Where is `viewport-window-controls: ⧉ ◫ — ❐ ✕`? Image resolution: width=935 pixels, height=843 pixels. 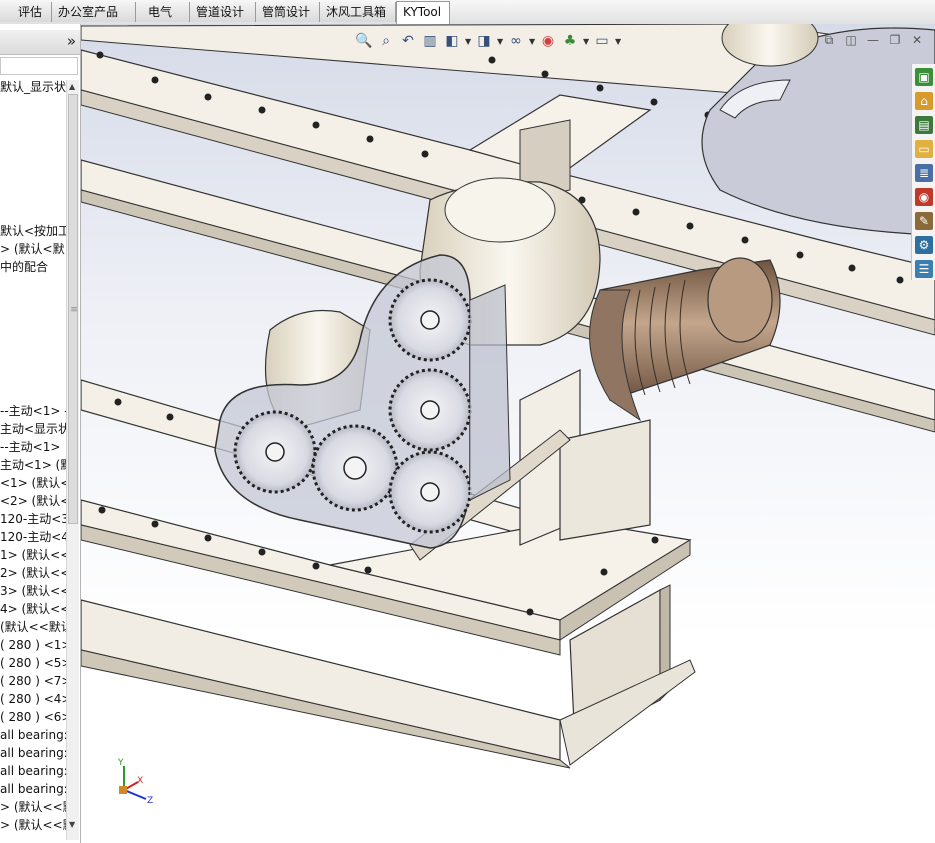 viewport-window-controls: ⧉ ◫ — ❐ ✕ is located at coordinates (873, 40).